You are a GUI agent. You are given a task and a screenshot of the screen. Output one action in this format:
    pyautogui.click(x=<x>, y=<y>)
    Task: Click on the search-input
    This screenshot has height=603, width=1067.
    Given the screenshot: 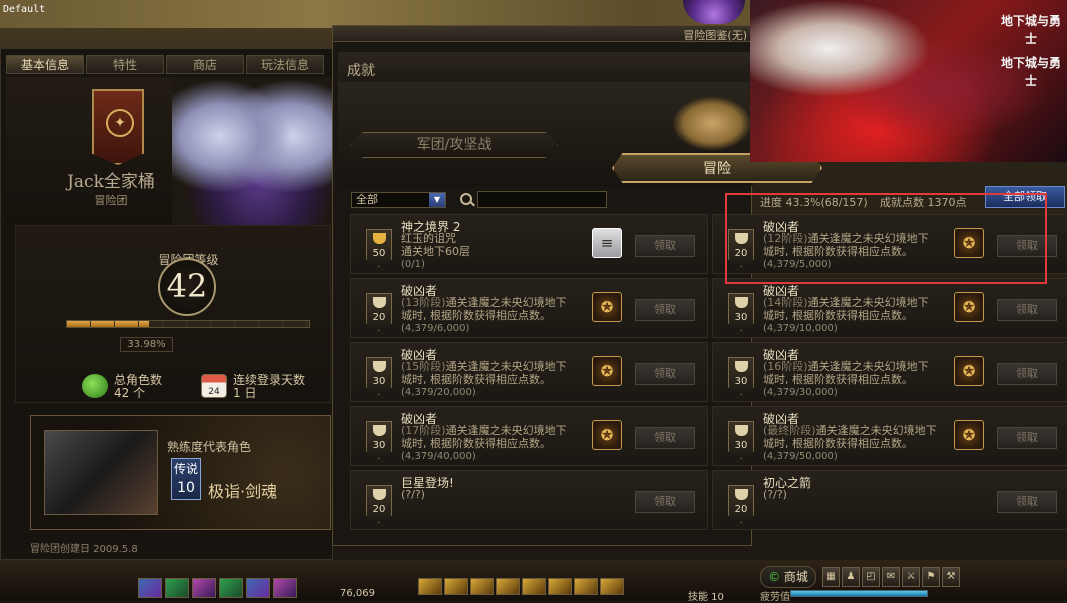 What is the action you would take?
    pyautogui.click(x=542, y=199)
    